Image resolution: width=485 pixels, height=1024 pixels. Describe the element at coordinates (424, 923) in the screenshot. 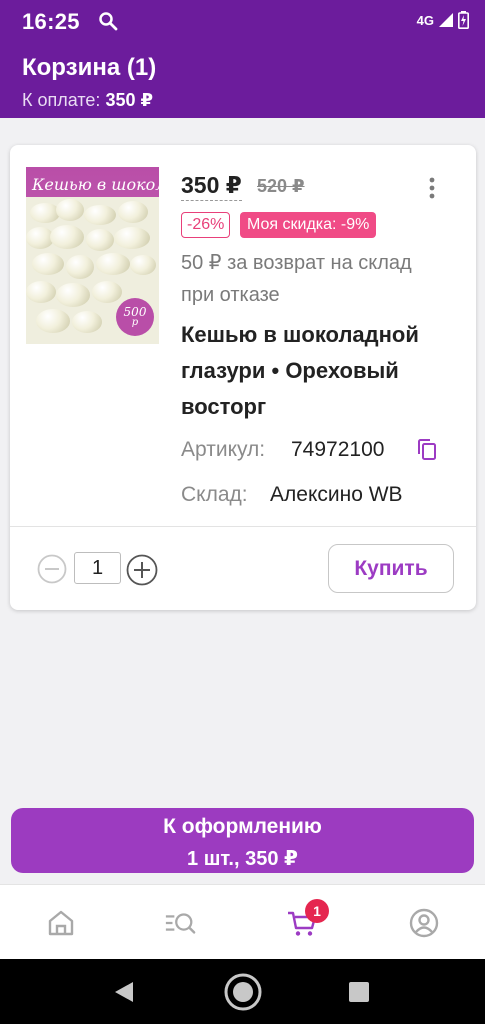

I see `profile-icon` at that location.